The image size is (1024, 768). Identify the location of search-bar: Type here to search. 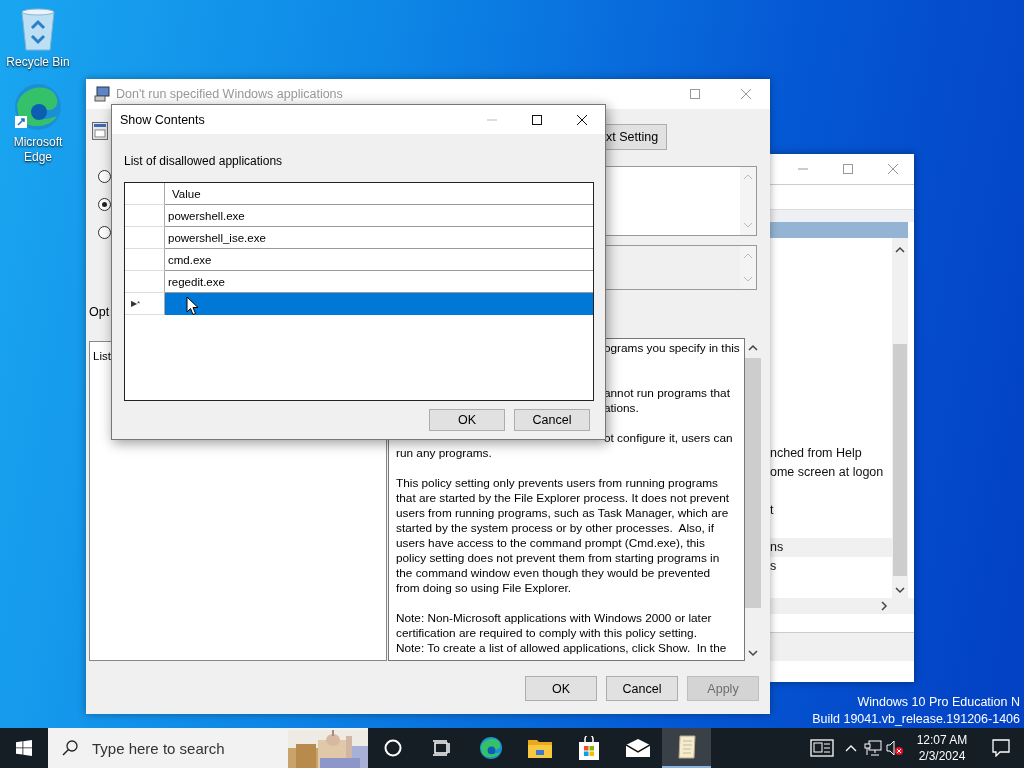
(208, 748).